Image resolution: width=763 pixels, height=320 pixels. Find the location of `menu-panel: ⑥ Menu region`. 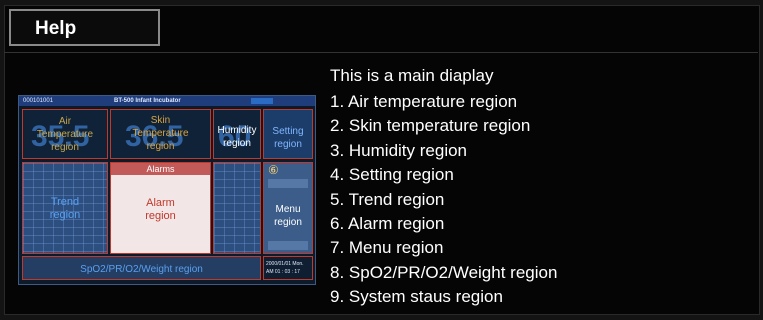

menu-panel: ⑥ Menu region is located at coordinates (288, 208).